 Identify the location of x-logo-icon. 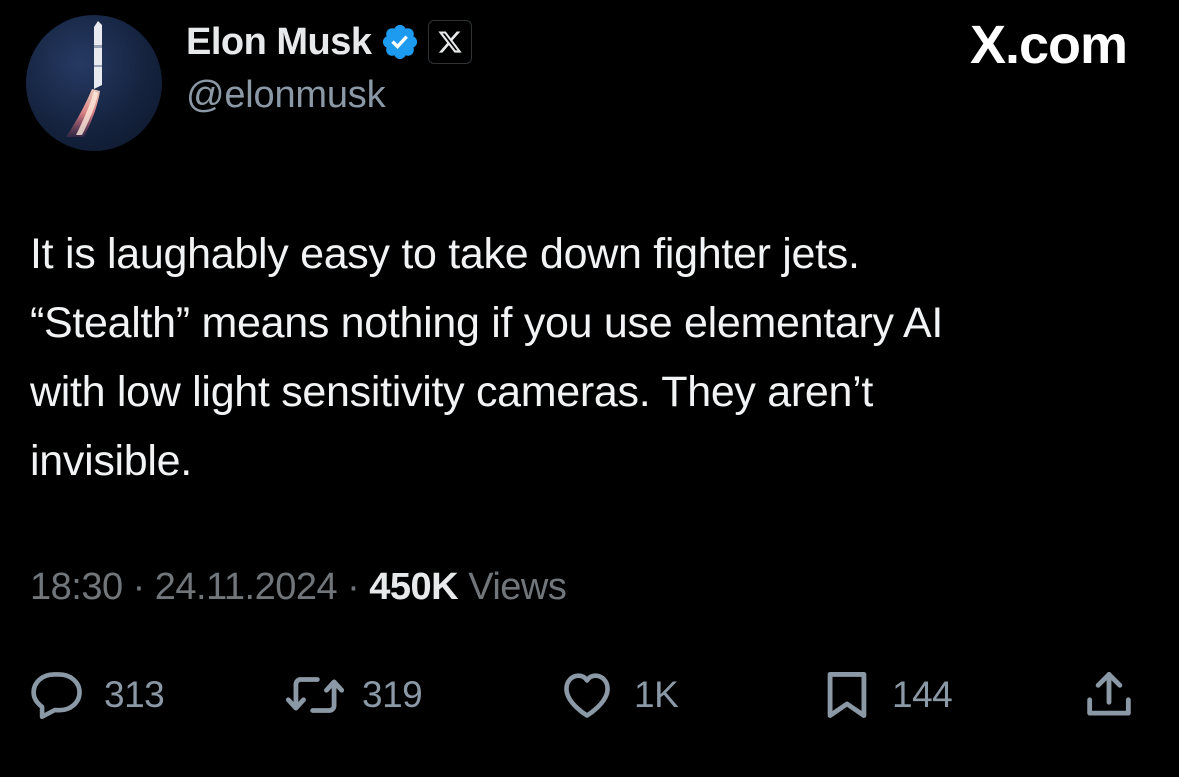
(449, 42).